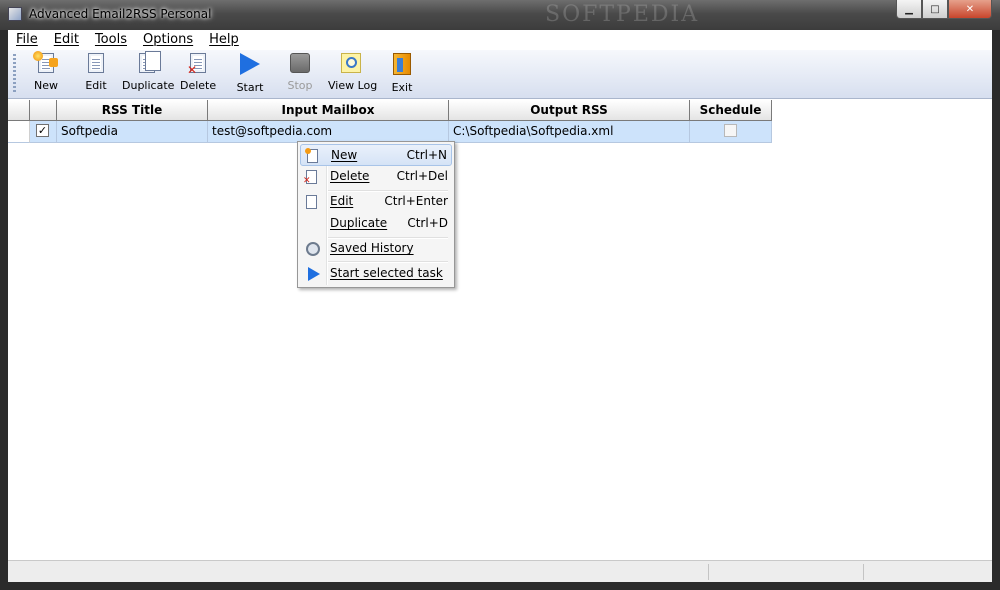 This screenshot has width=1000, height=590. What do you see at coordinates (402, 87) in the screenshot?
I see `exit-label: Exit` at bounding box center [402, 87].